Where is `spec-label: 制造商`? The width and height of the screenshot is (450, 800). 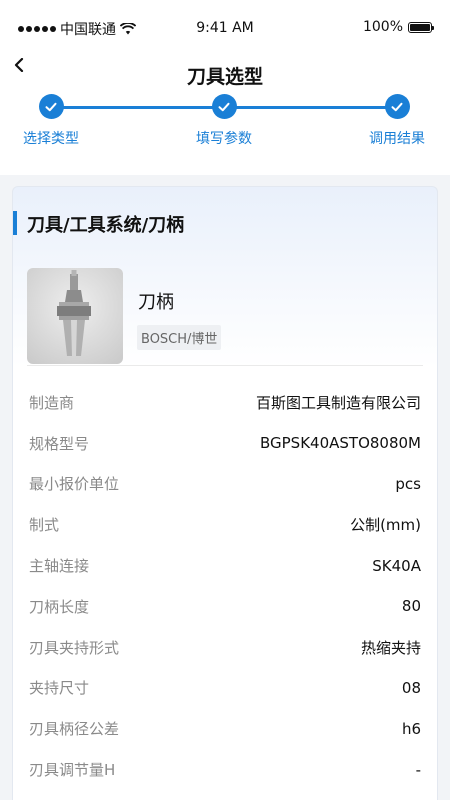 spec-label: 制造商 is located at coordinates (52, 402).